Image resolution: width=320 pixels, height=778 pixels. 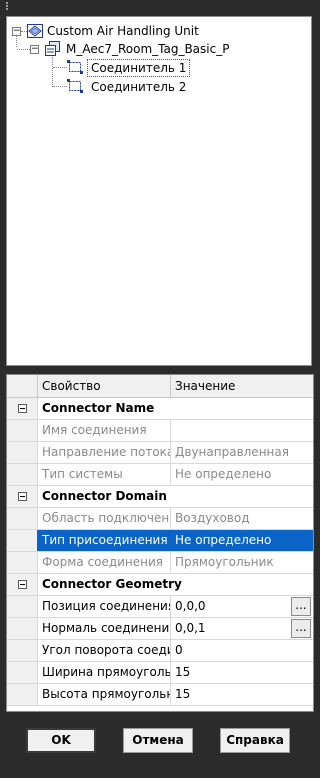 I want to click on ok-button: OK, so click(x=61, y=740).